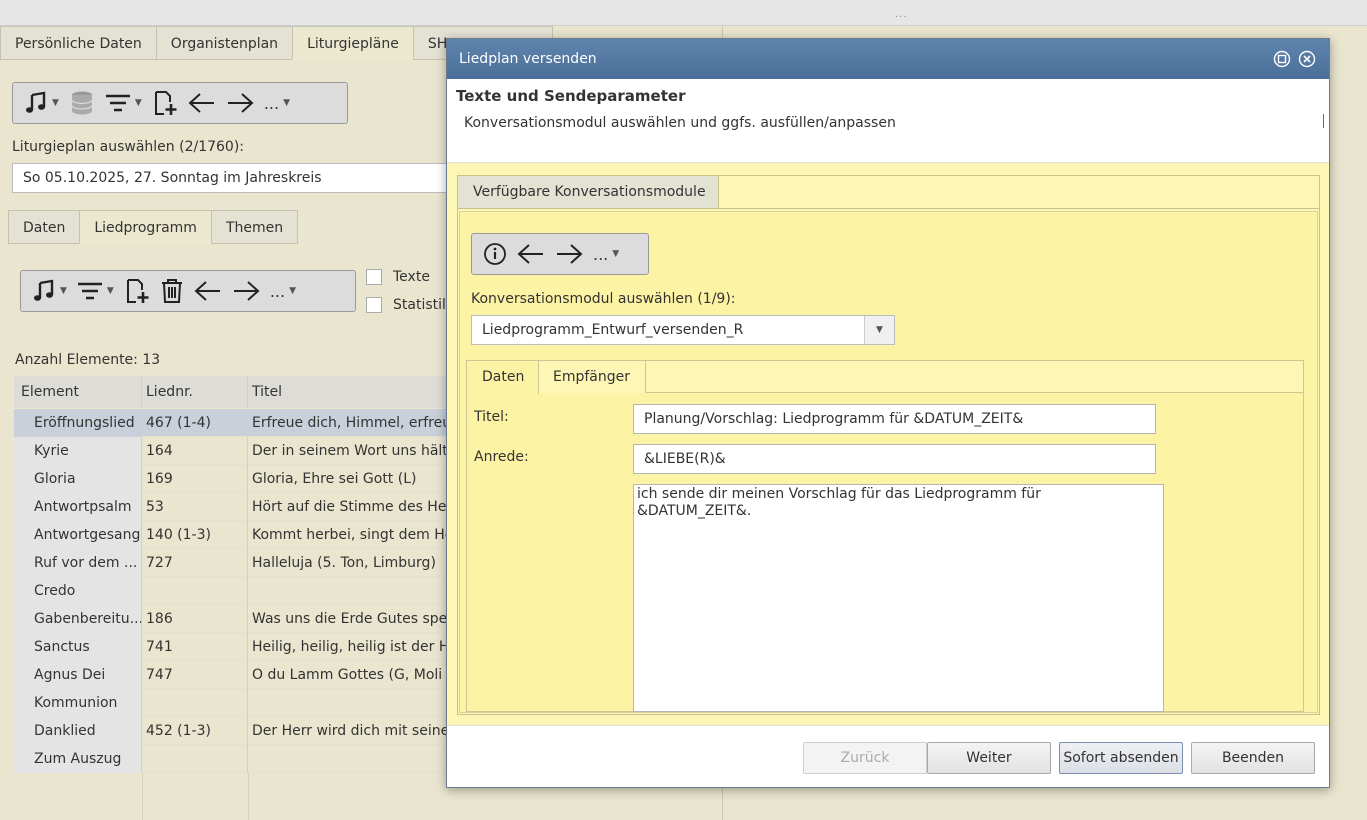 This screenshot has height=820, width=1367. Describe the element at coordinates (865, 758) in the screenshot. I see `back-button: Zurück` at that location.